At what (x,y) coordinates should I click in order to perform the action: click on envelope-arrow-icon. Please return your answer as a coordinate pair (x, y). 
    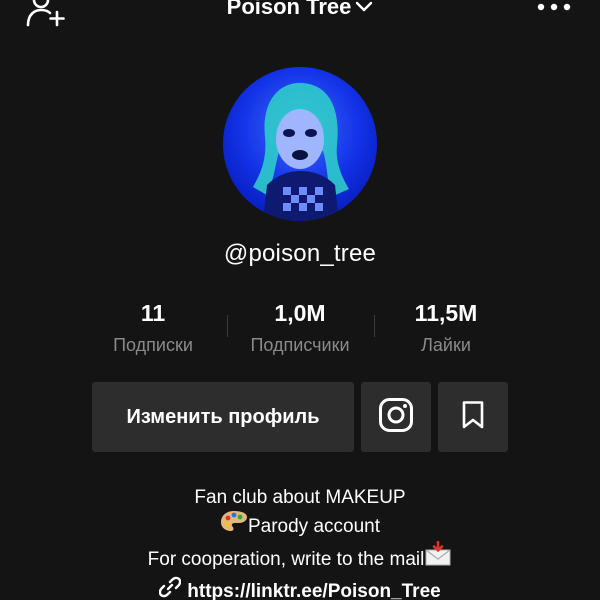
    Looking at the image, I should click on (438, 557).